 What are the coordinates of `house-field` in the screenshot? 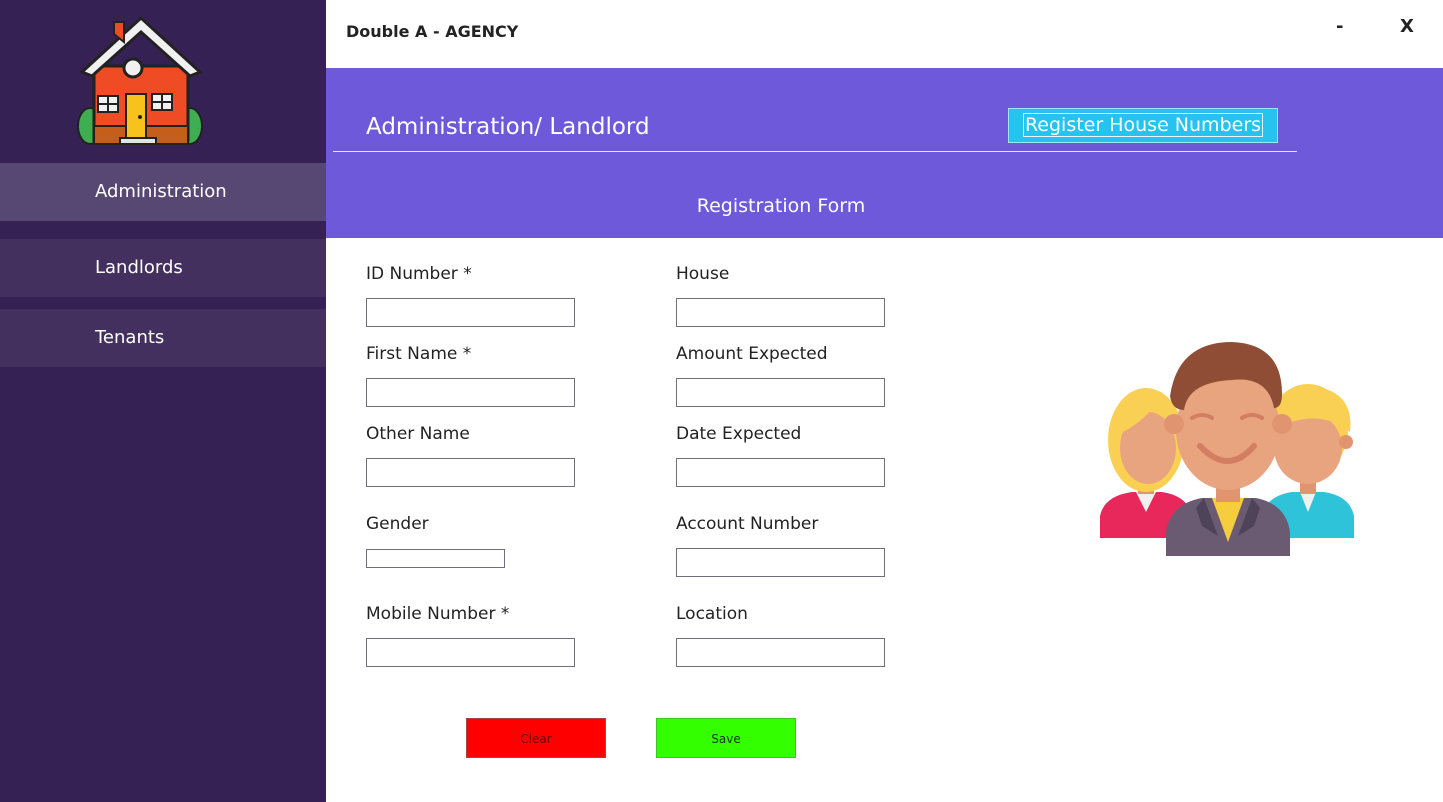 It's located at (780, 312).